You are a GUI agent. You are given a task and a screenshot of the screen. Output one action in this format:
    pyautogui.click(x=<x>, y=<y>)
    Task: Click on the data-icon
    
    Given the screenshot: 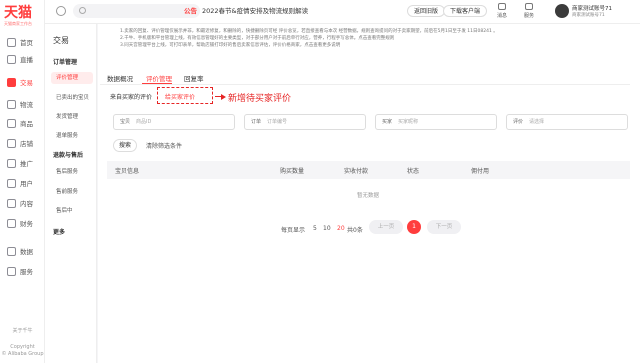 What is the action you would take?
    pyautogui.click(x=11, y=251)
    